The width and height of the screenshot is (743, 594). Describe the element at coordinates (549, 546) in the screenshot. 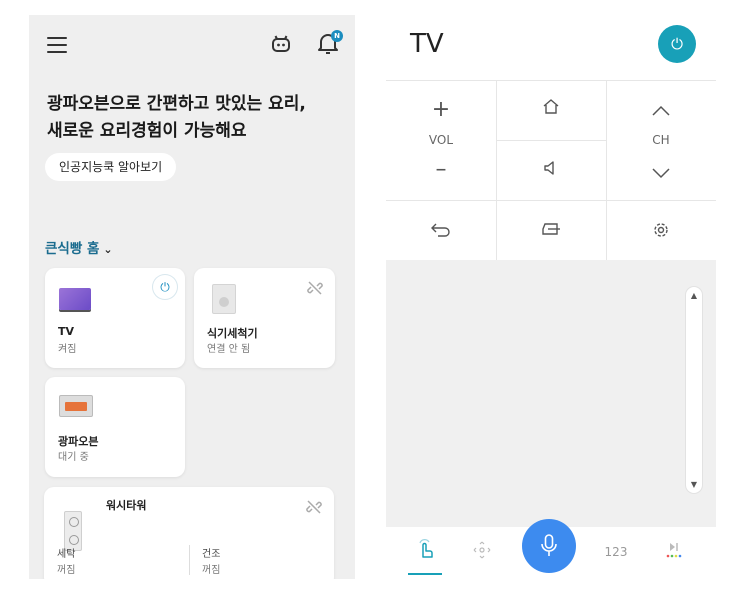

I see `mic-icon` at that location.